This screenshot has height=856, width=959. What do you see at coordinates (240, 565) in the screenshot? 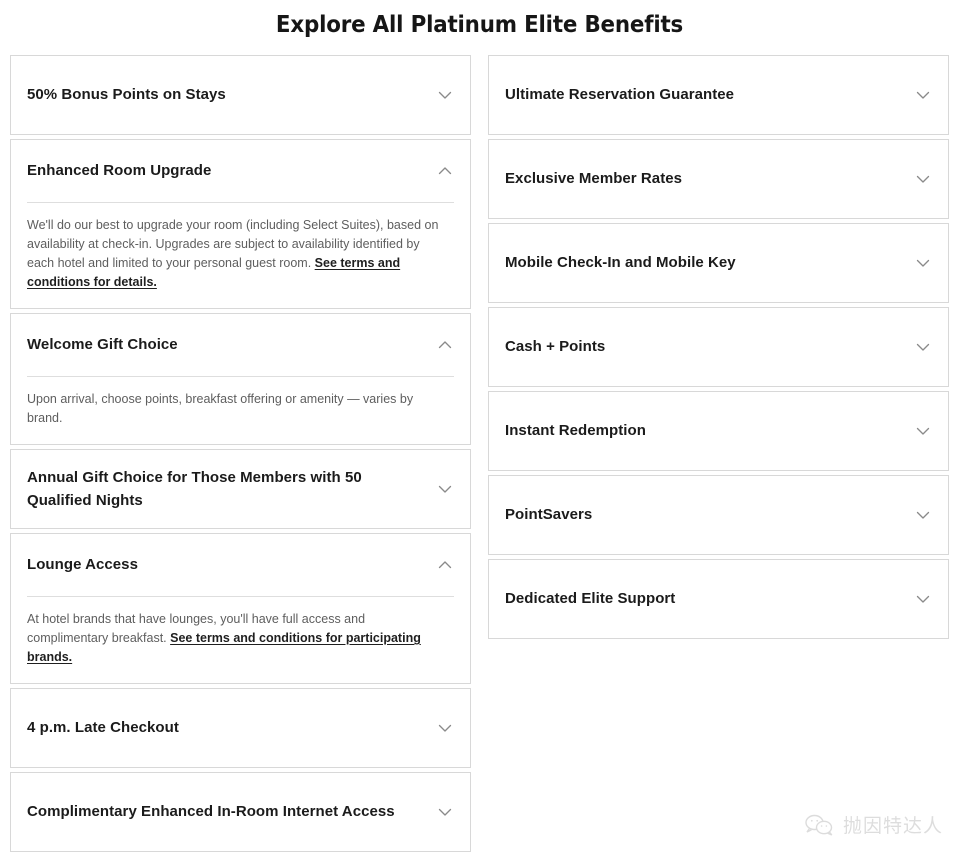
I see `accordion-header: Lounge Access` at bounding box center [240, 565].